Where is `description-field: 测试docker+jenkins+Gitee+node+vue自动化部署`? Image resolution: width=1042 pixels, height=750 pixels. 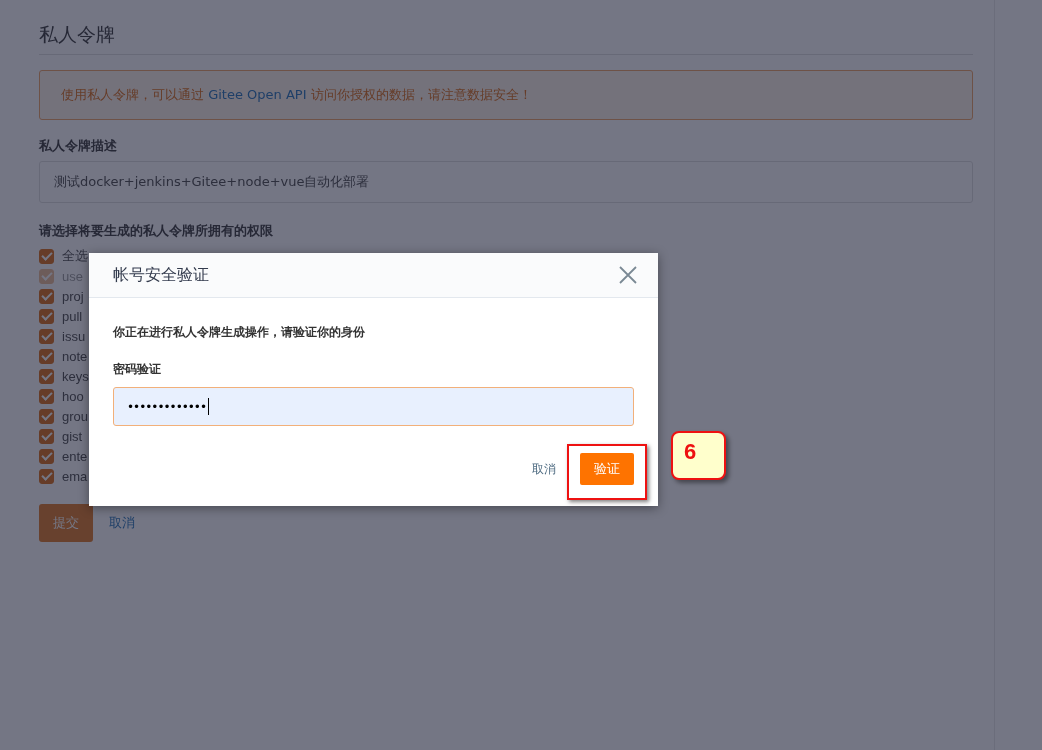 description-field: 测试docker+jenkins+Gitee+node+vue自动化部署 is located at coordinates (506, 182).